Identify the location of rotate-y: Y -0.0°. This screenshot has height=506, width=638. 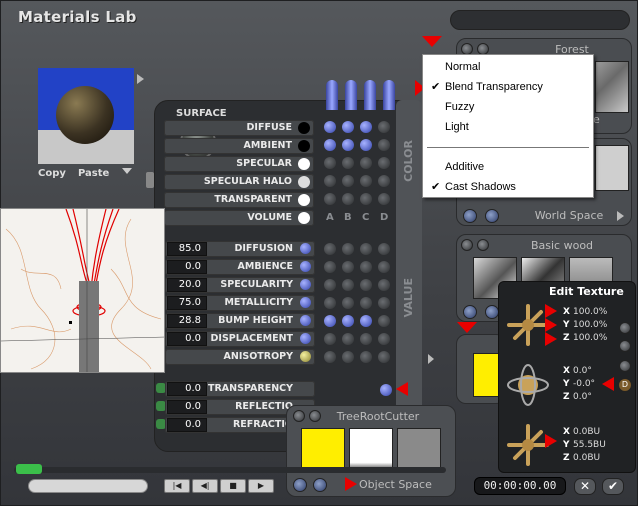
(579, 384).